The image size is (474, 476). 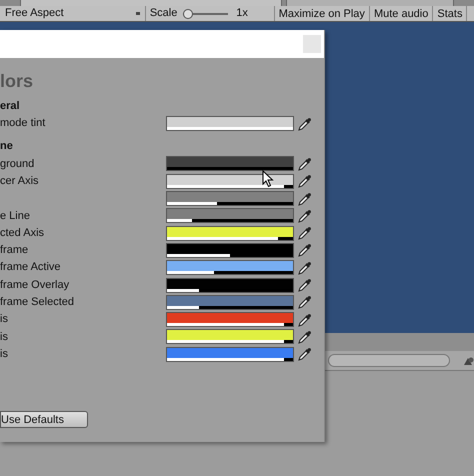 I want to click on use-defaults-button: Use Defaults, so click(x=44, y=419).